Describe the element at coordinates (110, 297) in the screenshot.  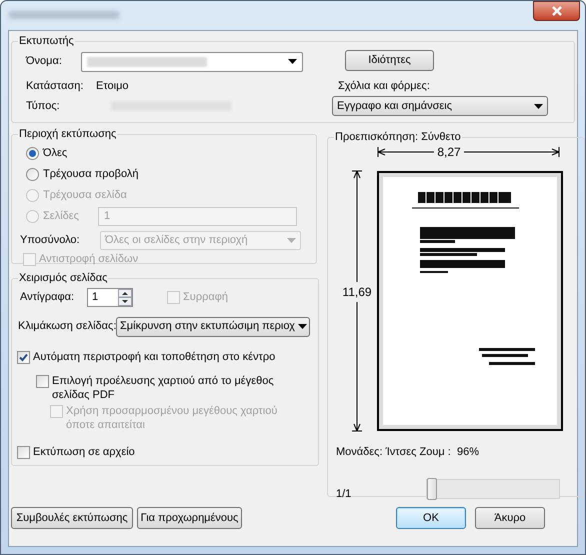
I see `copies-spinner: 1` at that location.